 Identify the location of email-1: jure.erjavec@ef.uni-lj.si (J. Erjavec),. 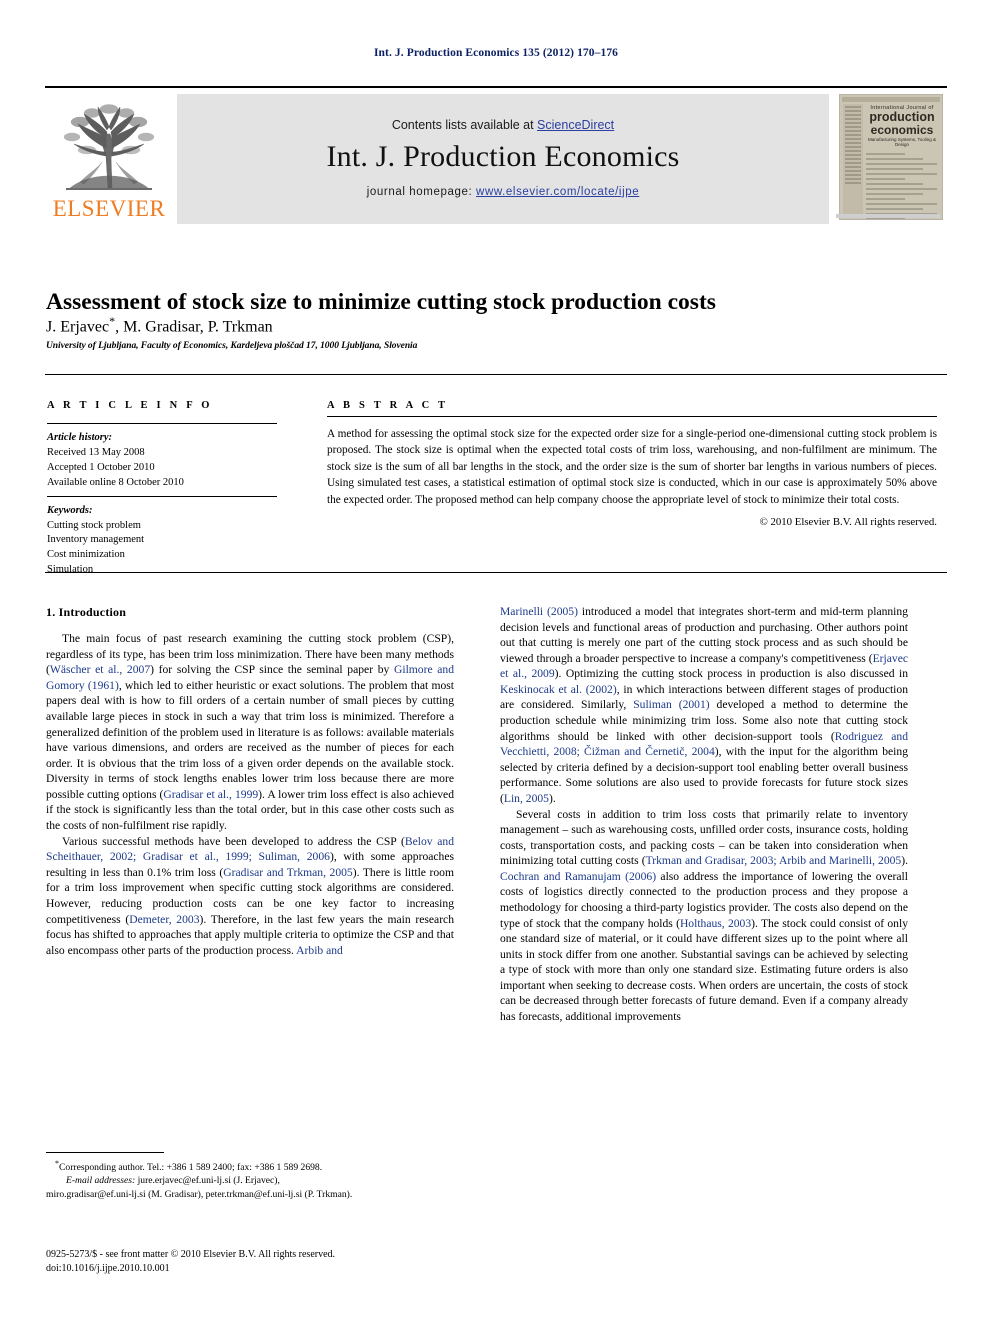
(207, 1180).